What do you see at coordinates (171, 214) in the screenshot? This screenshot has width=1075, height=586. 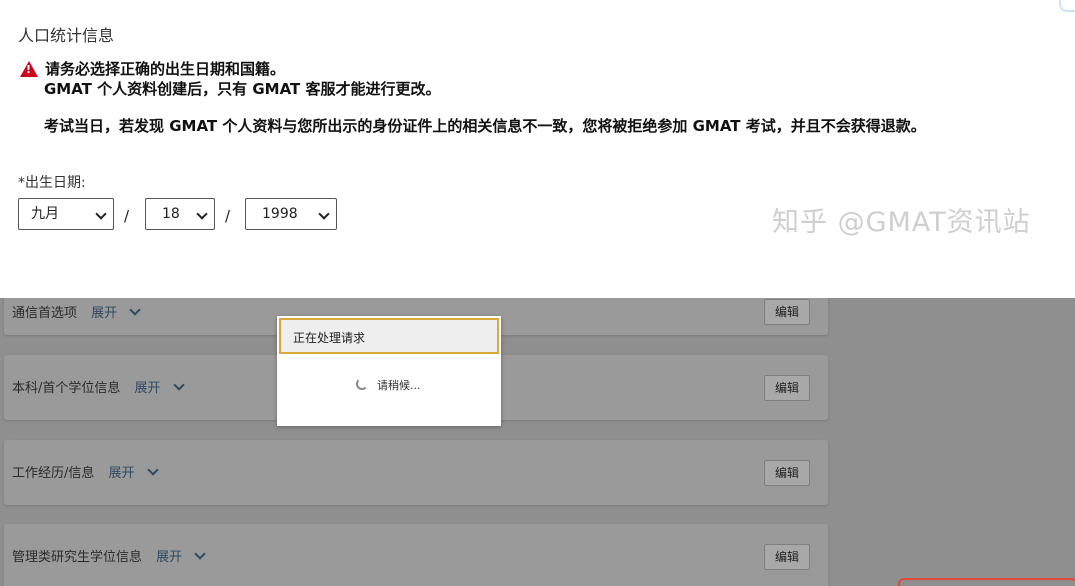 I see `day-select-value: 18` at bounding box center [171, 214].